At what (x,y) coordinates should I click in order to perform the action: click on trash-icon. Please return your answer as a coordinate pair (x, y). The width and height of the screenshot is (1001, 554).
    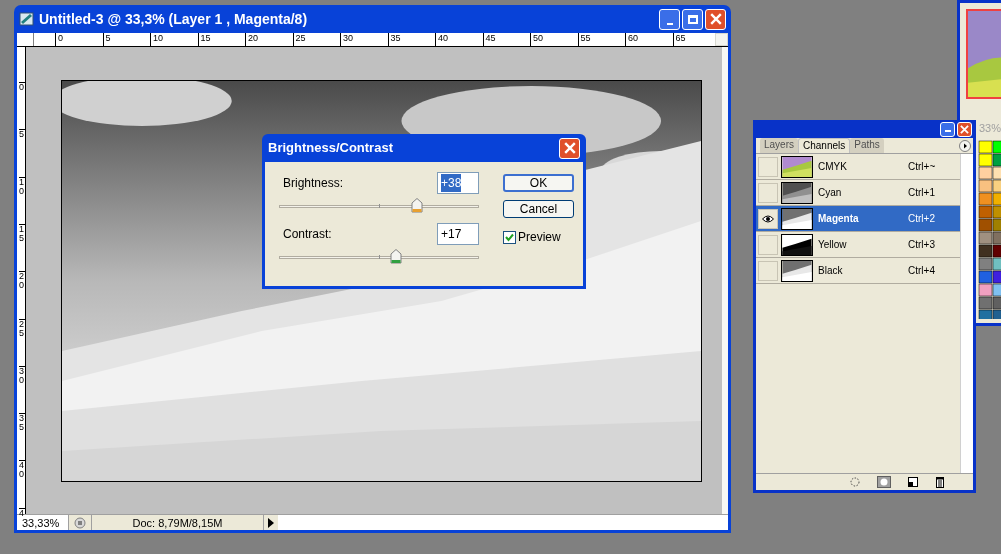
    Looking at the image, I should click on (940, 482).